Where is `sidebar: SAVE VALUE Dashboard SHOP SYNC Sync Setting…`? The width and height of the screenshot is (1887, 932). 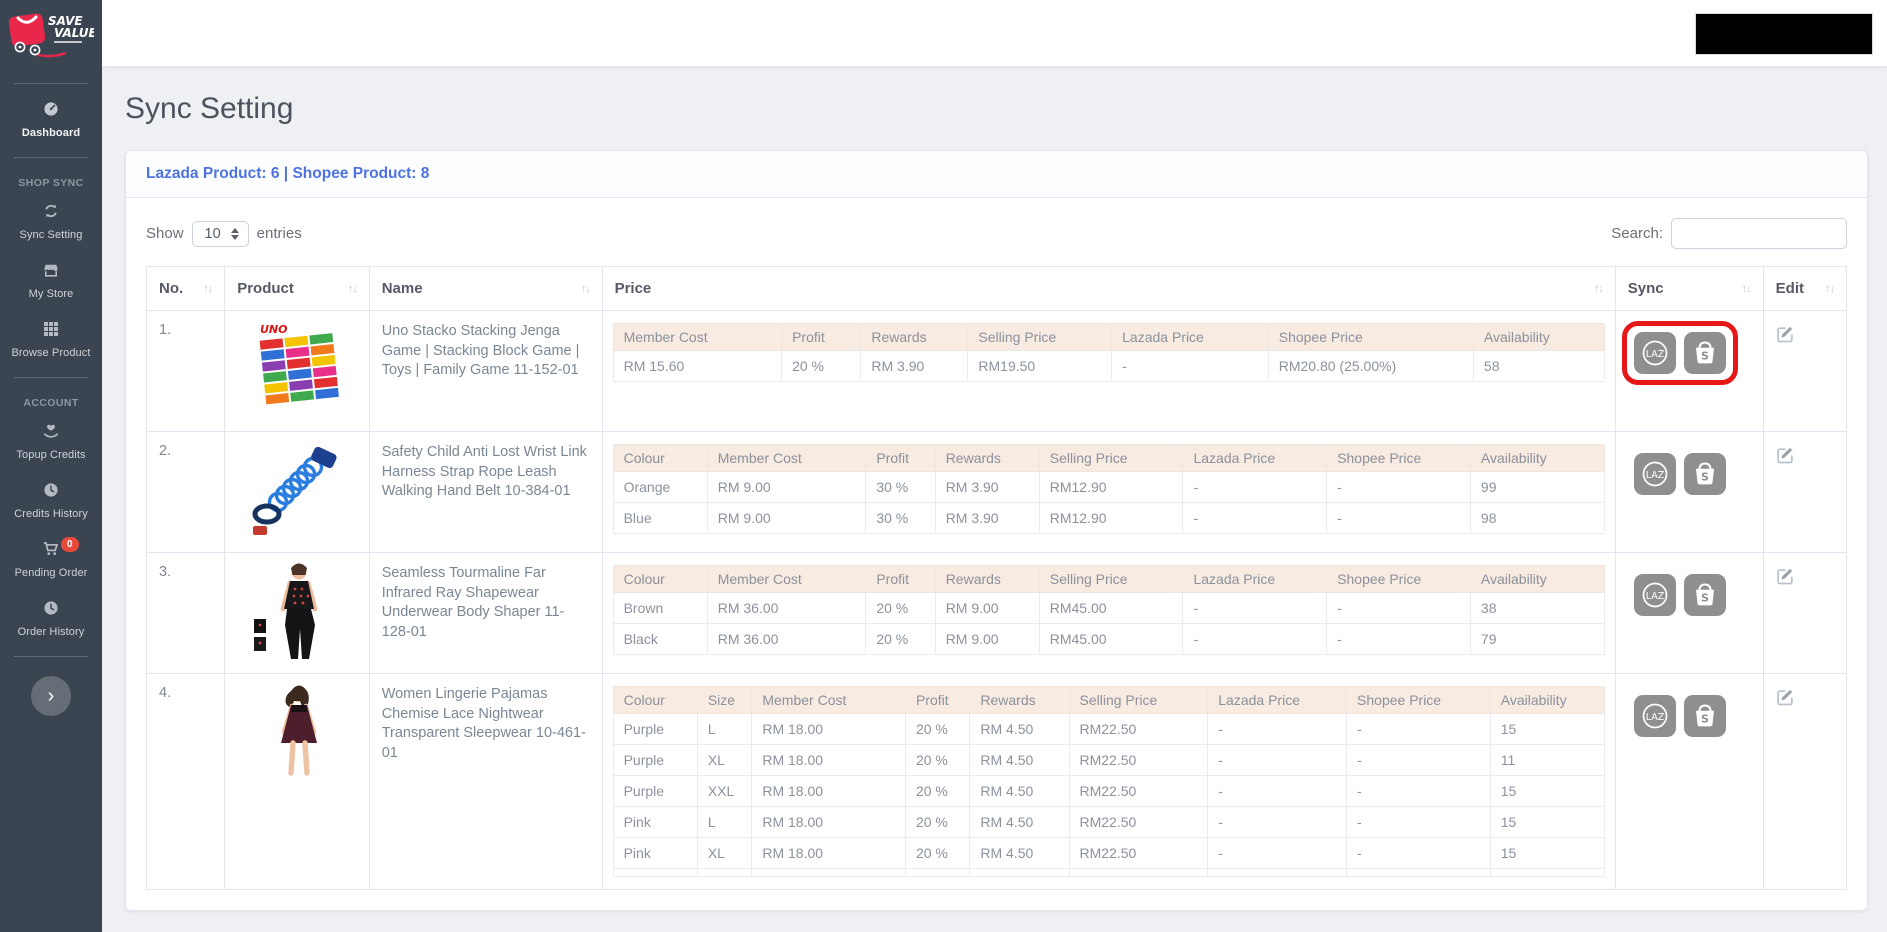 sidebar: SAVE VALUE Dashboard SHOP SYNC Sync Setting… is located at coordinates (51, 466).